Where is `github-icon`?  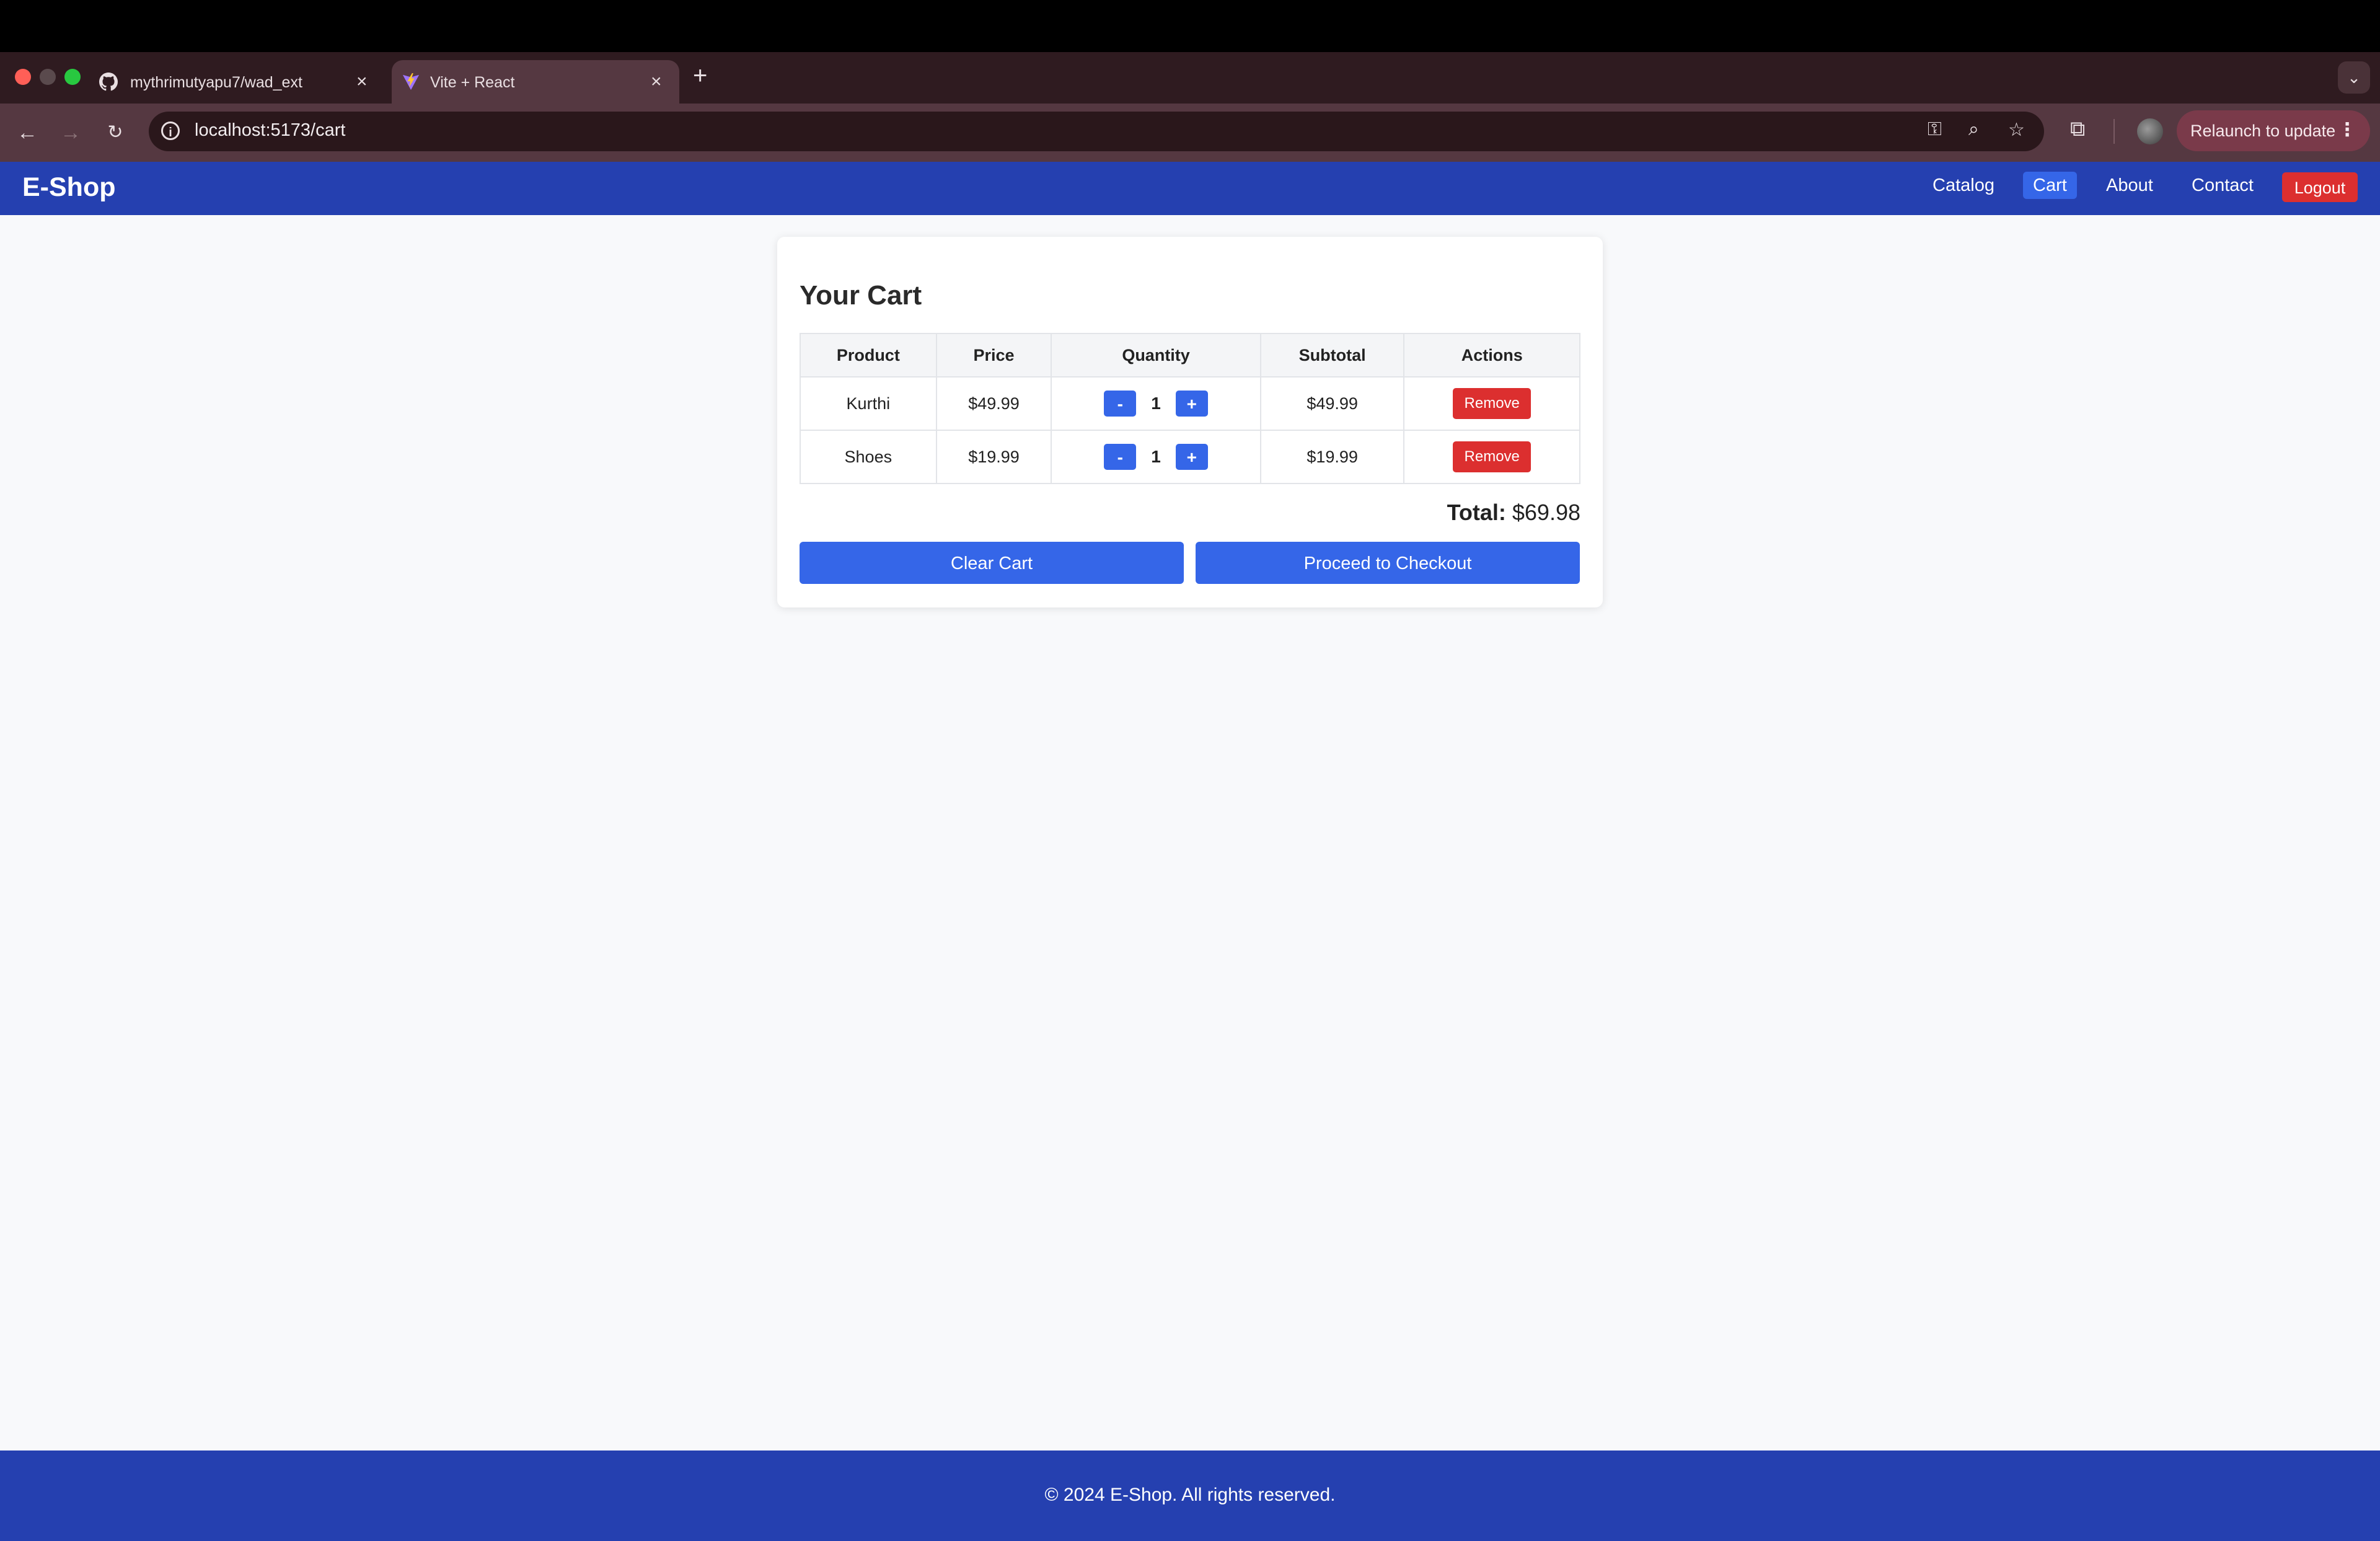 github-icon is located at coordinates (108, 82).